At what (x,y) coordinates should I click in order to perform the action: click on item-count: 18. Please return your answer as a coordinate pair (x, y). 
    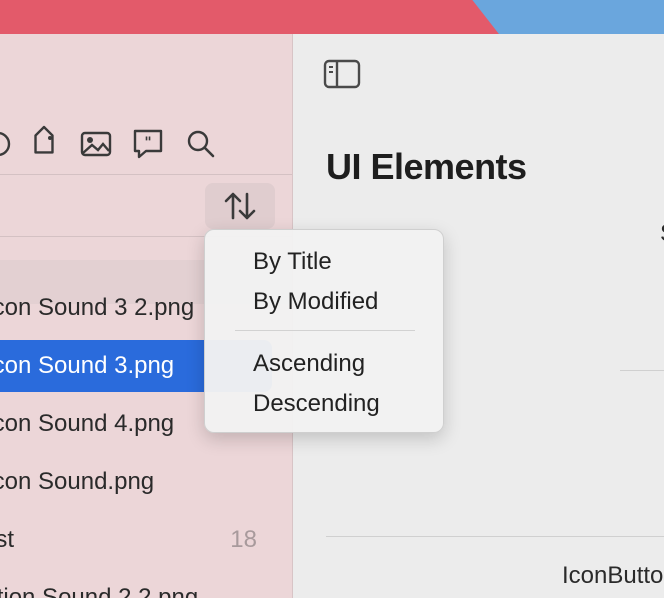
    Looking at the image, I should click on (243, 539).